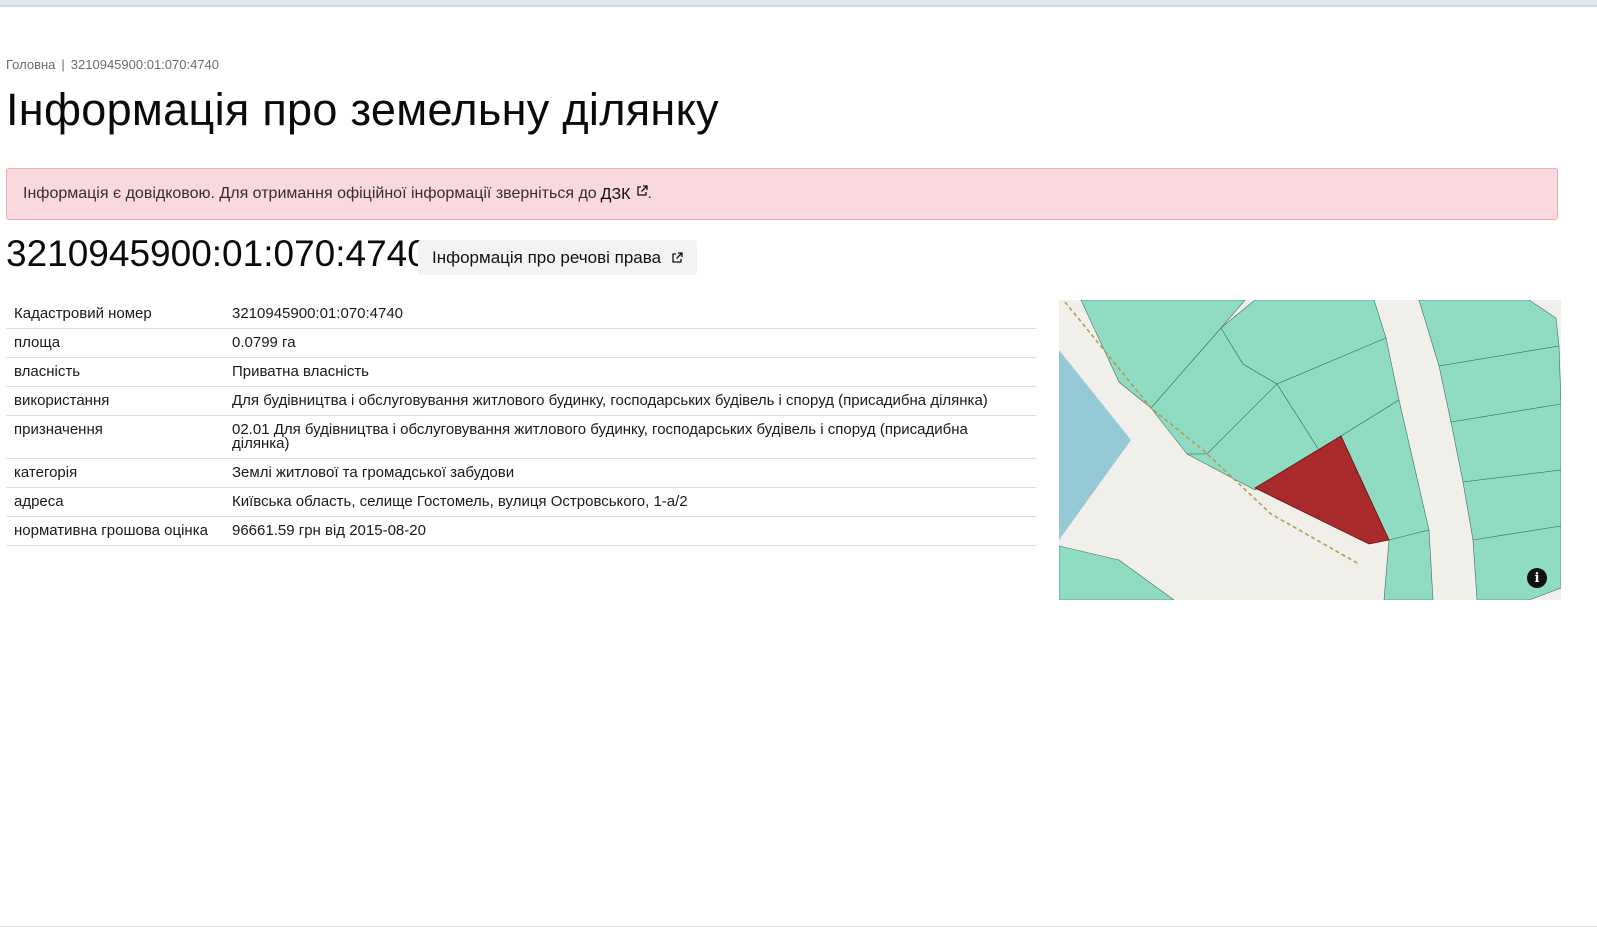 The image size is (1597, 931). What do you see at coordinates (30, 64) in the screenshot?
I see `breadcrumb-home-link: Головна` at bounding box center [30, 64].